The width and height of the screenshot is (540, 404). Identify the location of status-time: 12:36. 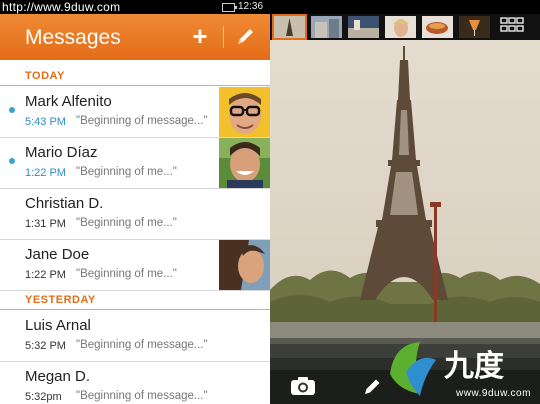
(251, 6).